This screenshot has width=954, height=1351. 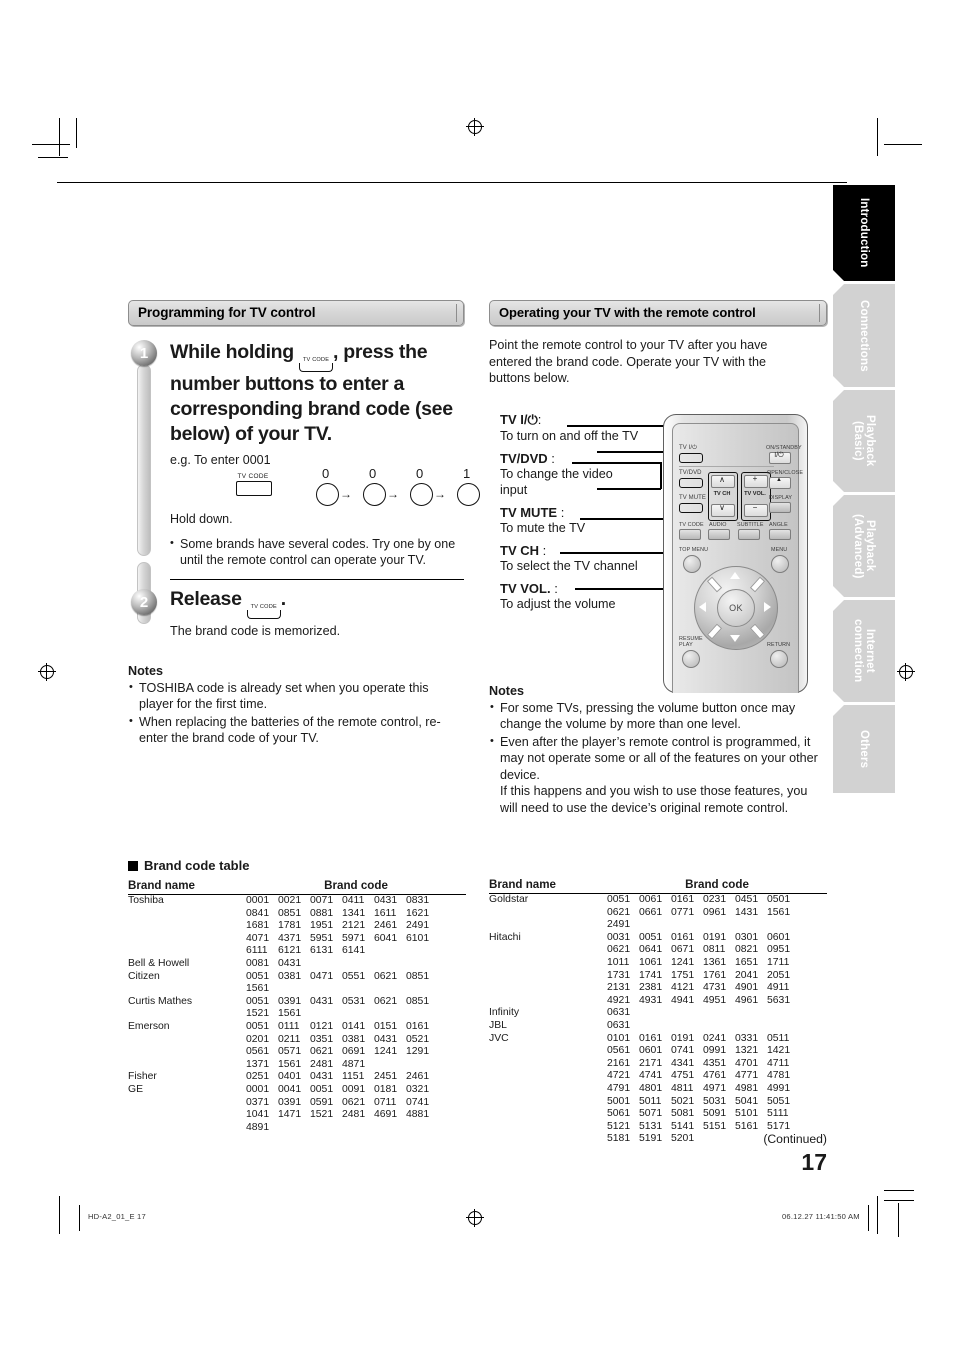 What do you see at coordinates (290, 951) in the screenshot?
I see `brand-code: 6121` at bounding box center [290, 951].